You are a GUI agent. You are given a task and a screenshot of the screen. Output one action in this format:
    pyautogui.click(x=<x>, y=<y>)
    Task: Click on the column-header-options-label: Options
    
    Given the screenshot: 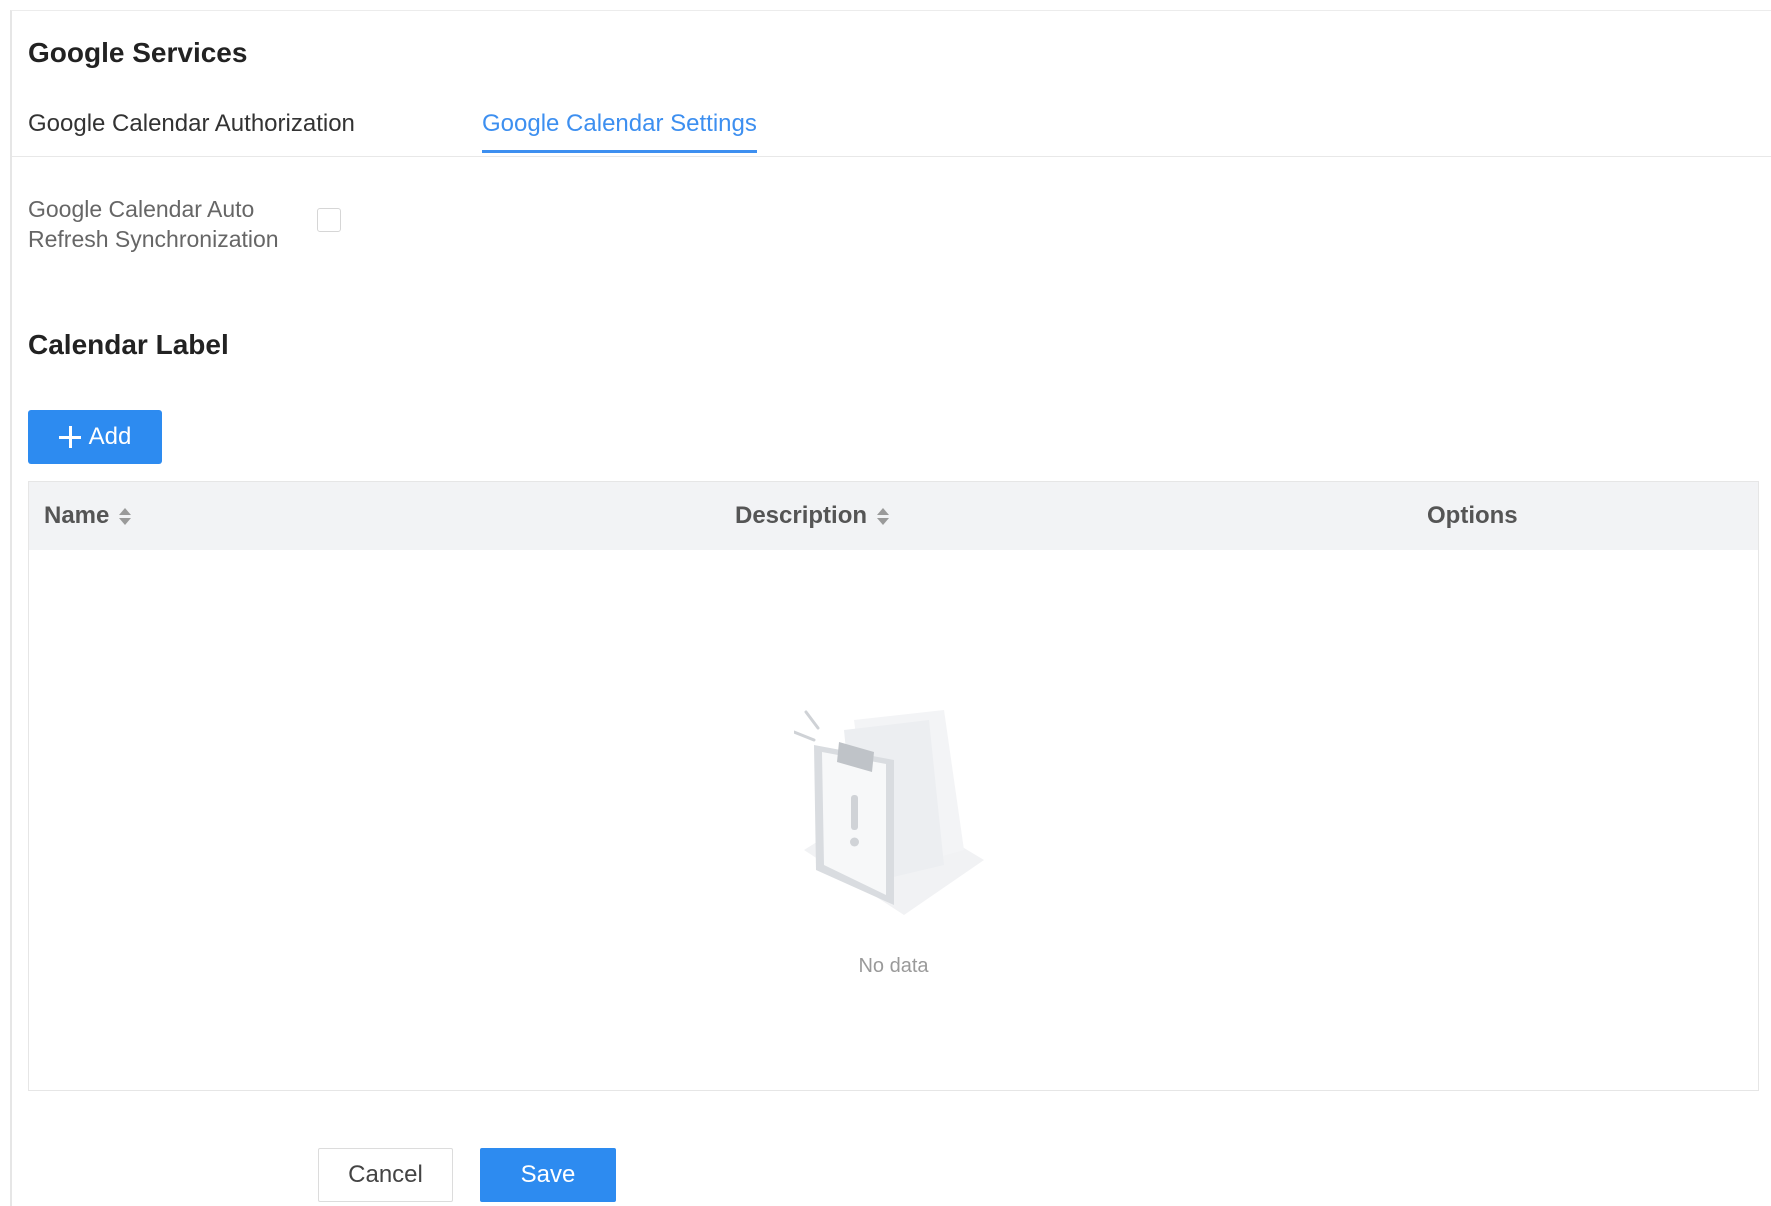 What is the action you would take?
    pyautogui.click(x=1472, y=515)
    